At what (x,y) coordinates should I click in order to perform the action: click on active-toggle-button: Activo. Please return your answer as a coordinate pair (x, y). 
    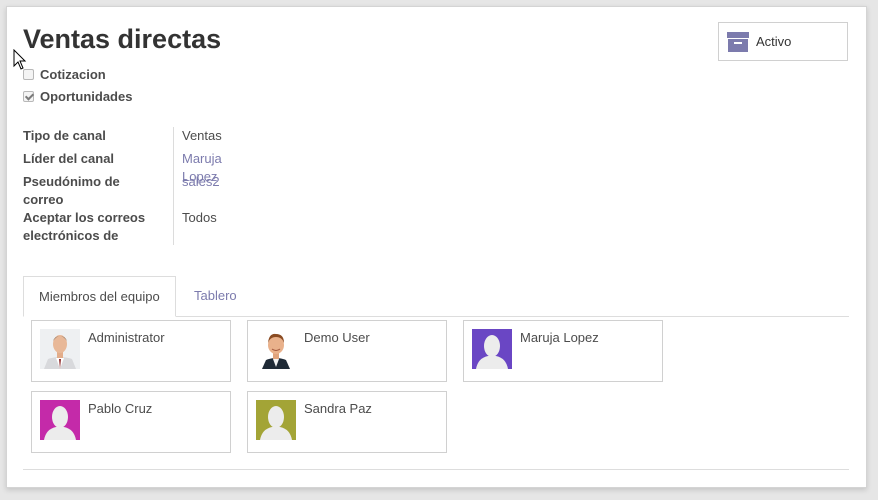
    Looking at the image, I should click on (783, 41).